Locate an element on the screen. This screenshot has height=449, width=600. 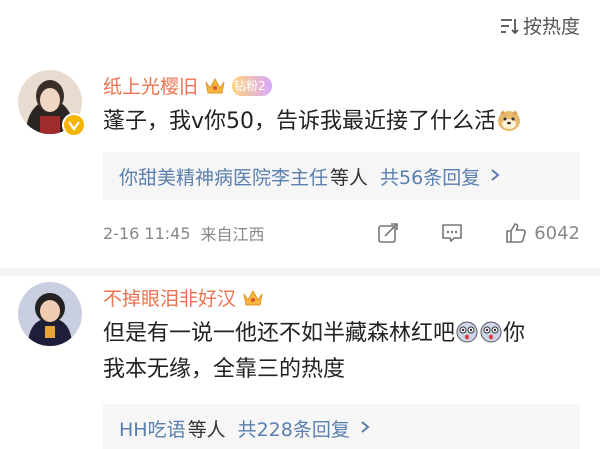
reply-count: 共56条回复 is located at coordinates (430, 176).